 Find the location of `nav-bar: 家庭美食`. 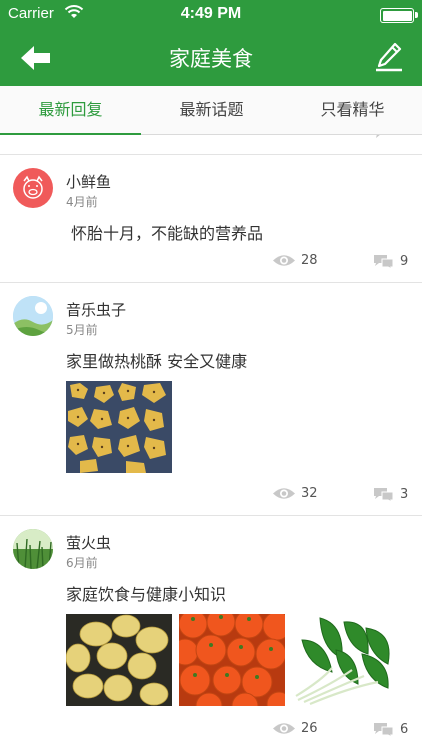

nav-bar: 家庭美食 is located at coordinates (211, 58).